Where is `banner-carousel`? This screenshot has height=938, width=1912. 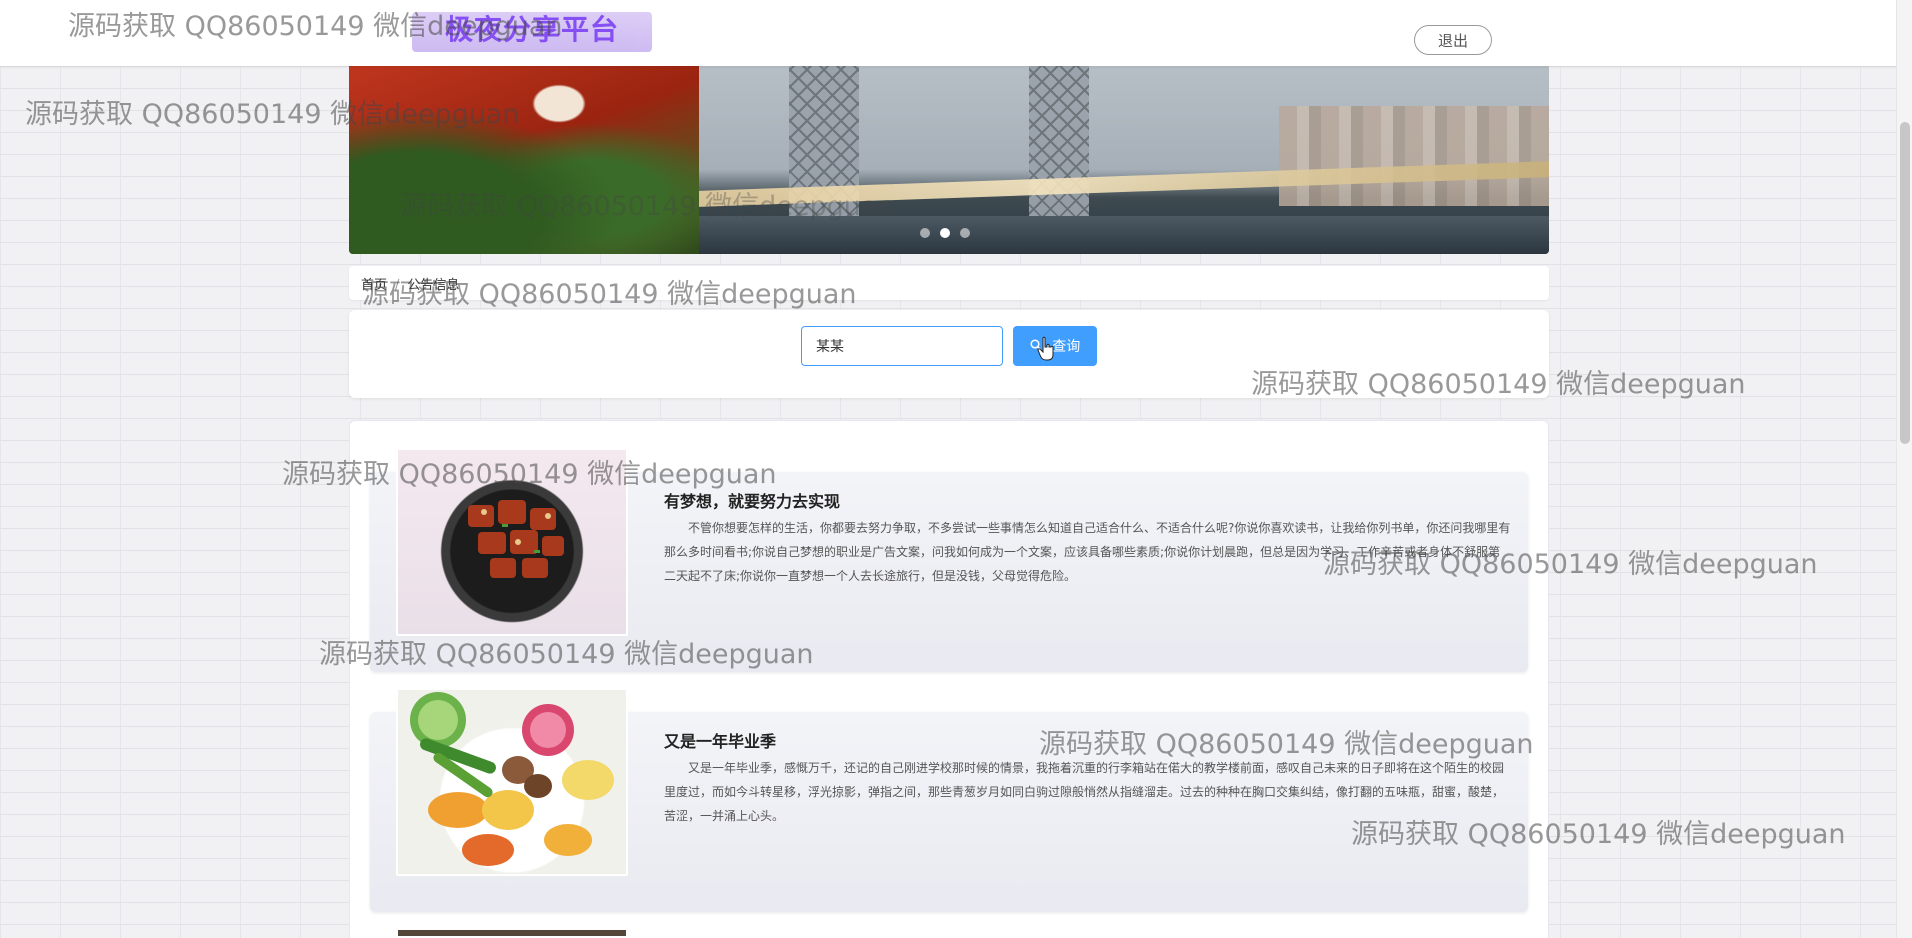 banner-carousel is located at coordinates (949, 160).